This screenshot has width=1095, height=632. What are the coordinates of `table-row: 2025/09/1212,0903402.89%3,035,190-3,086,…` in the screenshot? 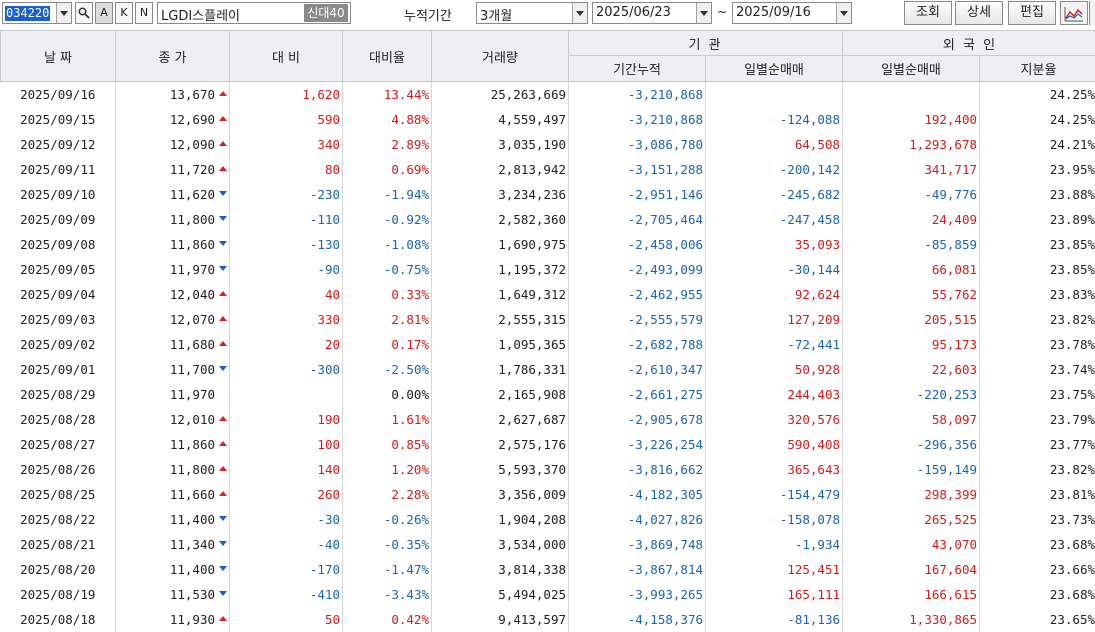 It's located at (548, 144).